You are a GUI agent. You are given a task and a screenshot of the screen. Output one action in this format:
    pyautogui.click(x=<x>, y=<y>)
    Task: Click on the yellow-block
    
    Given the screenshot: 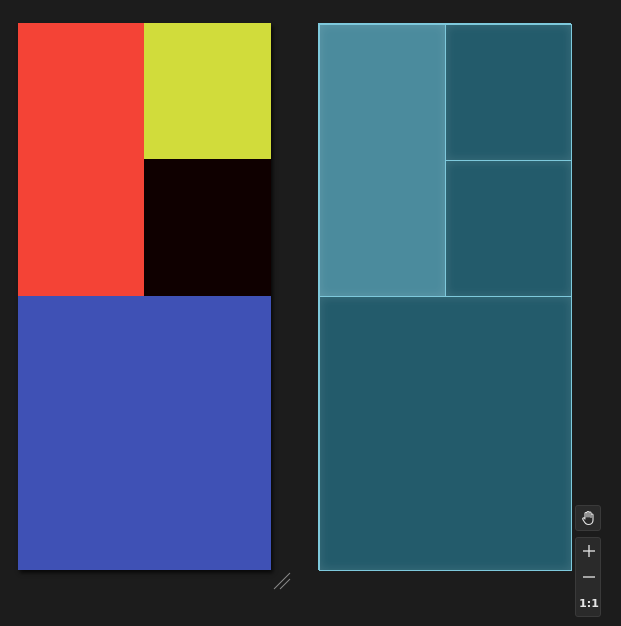 What is the action you would take?
    pyautogui.click(x=207, y=91)
    